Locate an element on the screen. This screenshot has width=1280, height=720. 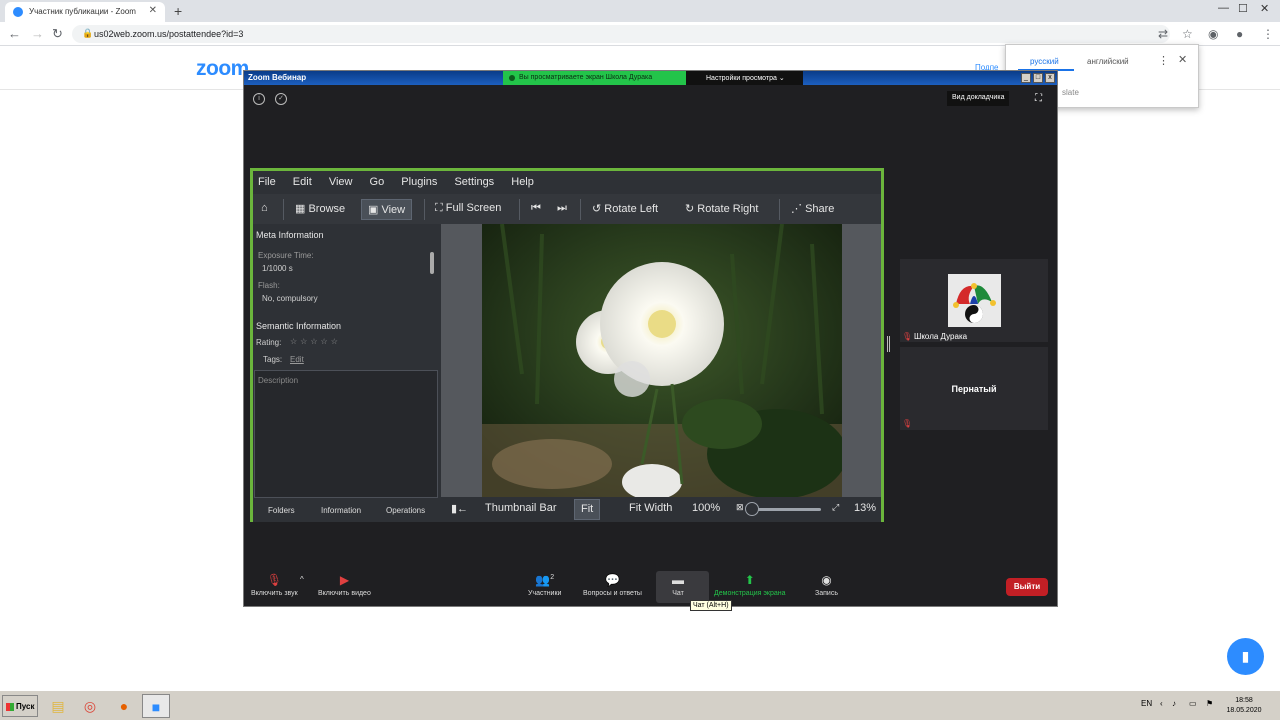
window-close-button: x is located at coordinates (1050, 78).